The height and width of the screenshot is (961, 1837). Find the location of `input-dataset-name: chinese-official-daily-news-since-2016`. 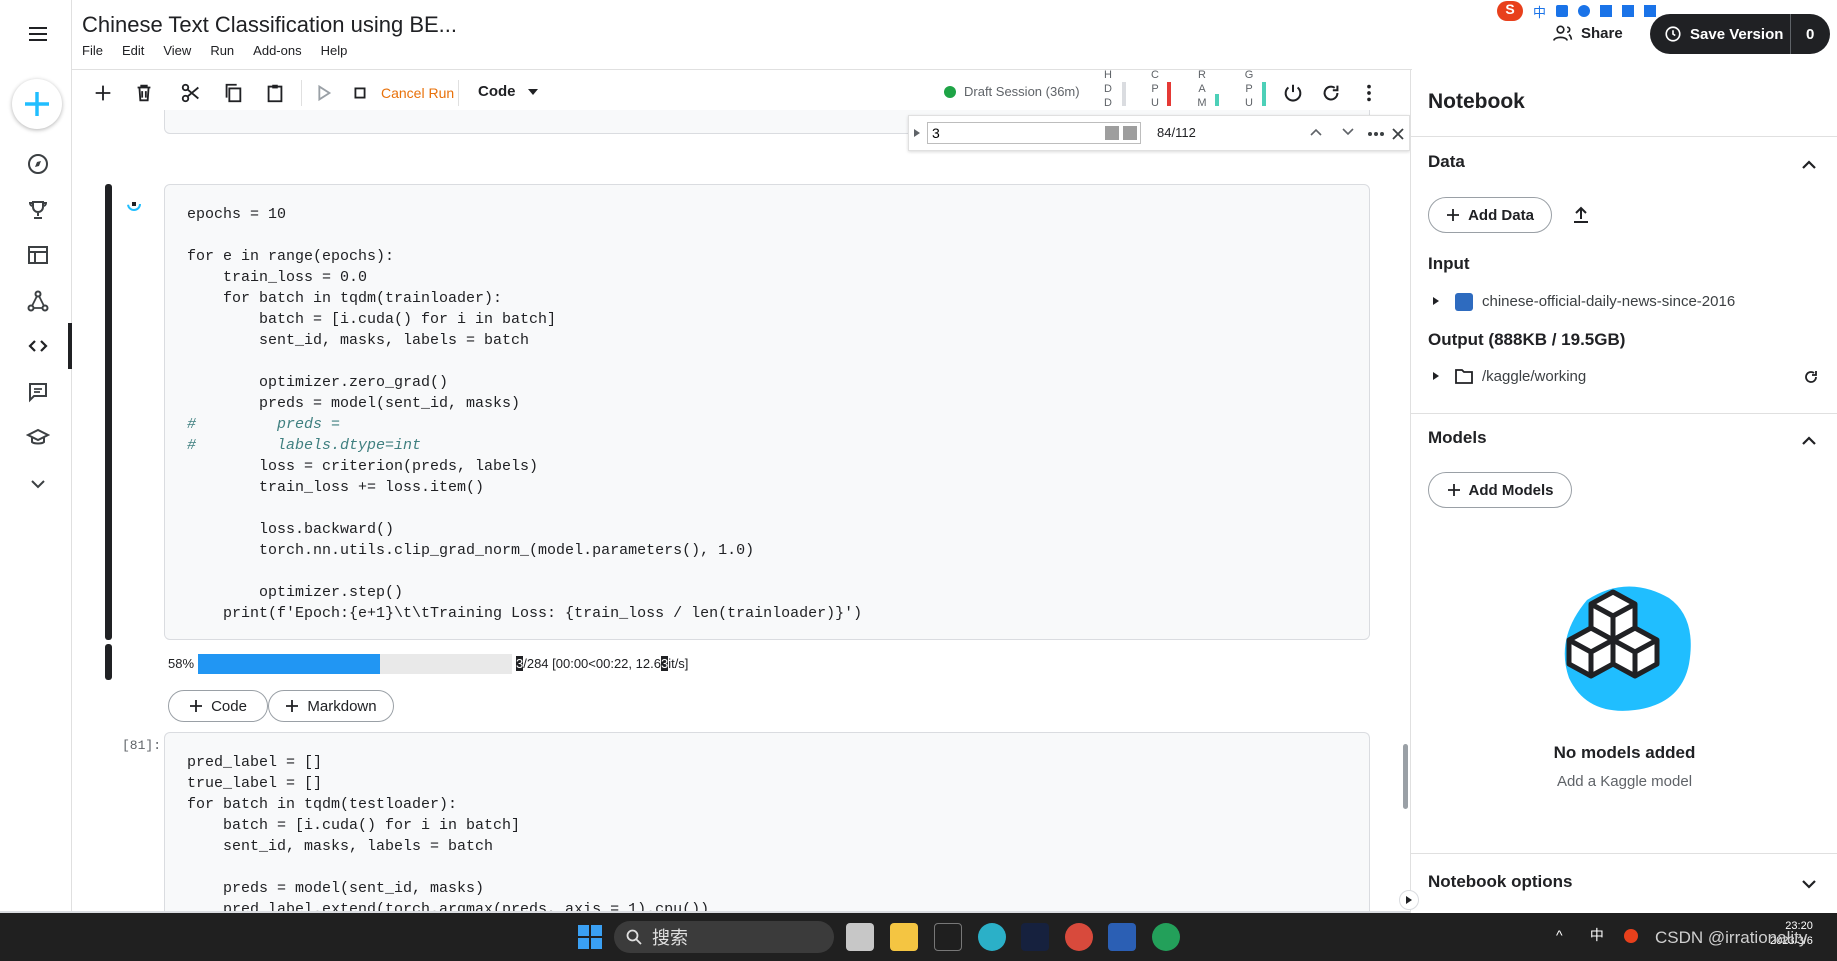

input-dataset-name: chinese-official-daily-news-since-2016 is located at coordinates (1608, 301).